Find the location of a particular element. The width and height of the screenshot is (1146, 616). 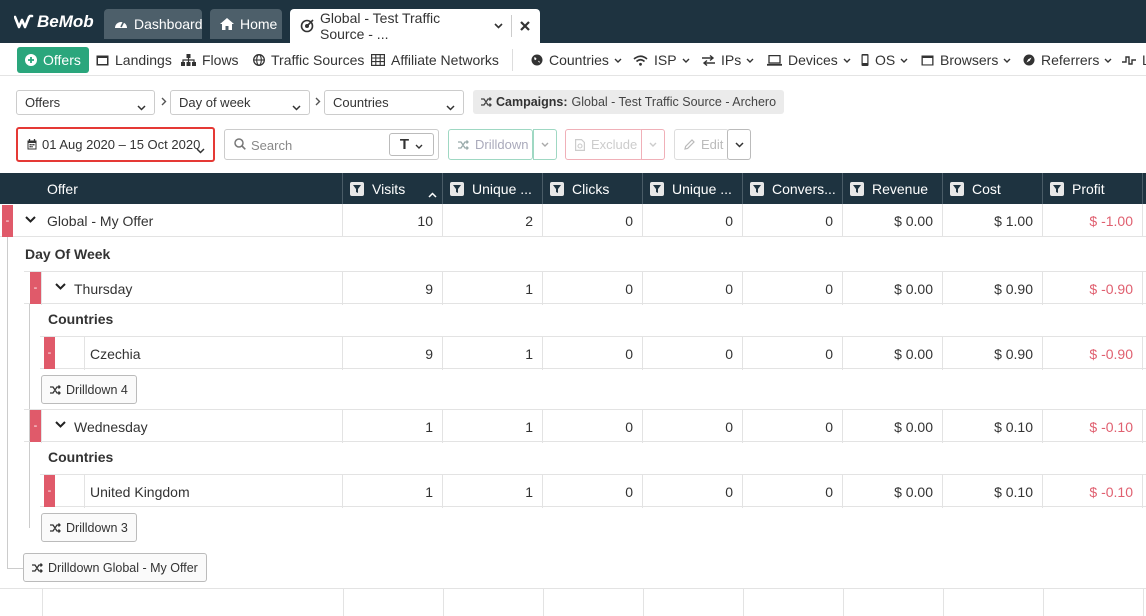

nav-referrers: Referrers is located at coordinates (1067, 60).